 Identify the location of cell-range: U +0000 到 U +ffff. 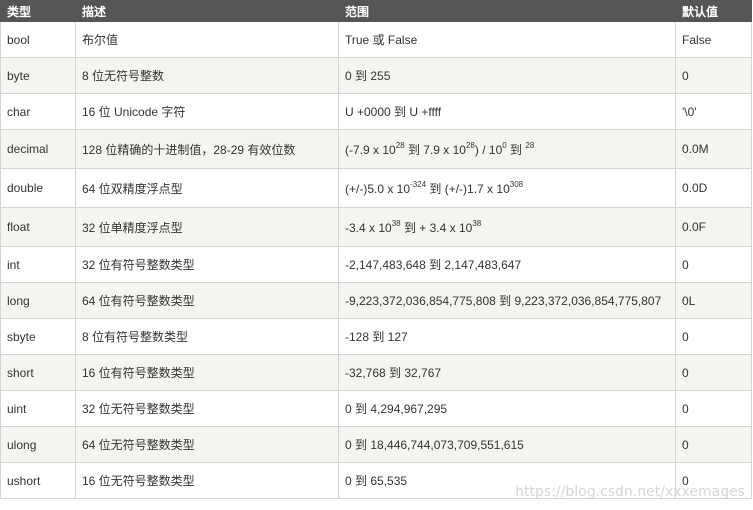
(507, 111).